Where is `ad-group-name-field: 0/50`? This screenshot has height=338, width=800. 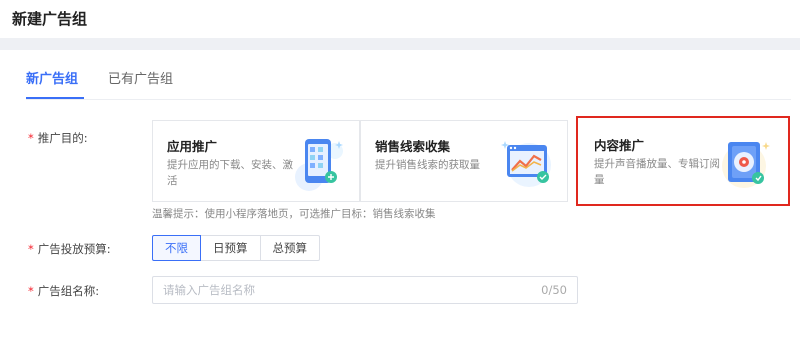
ad-group-name-field: 0/50 is located at coordinates (365, 290).